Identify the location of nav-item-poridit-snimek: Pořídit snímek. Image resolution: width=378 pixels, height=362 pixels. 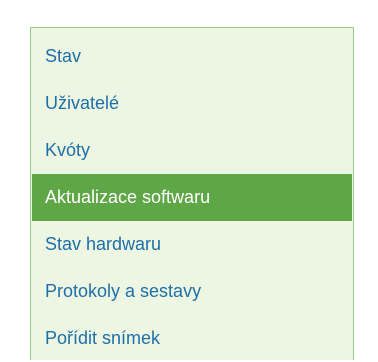
(192, 338).